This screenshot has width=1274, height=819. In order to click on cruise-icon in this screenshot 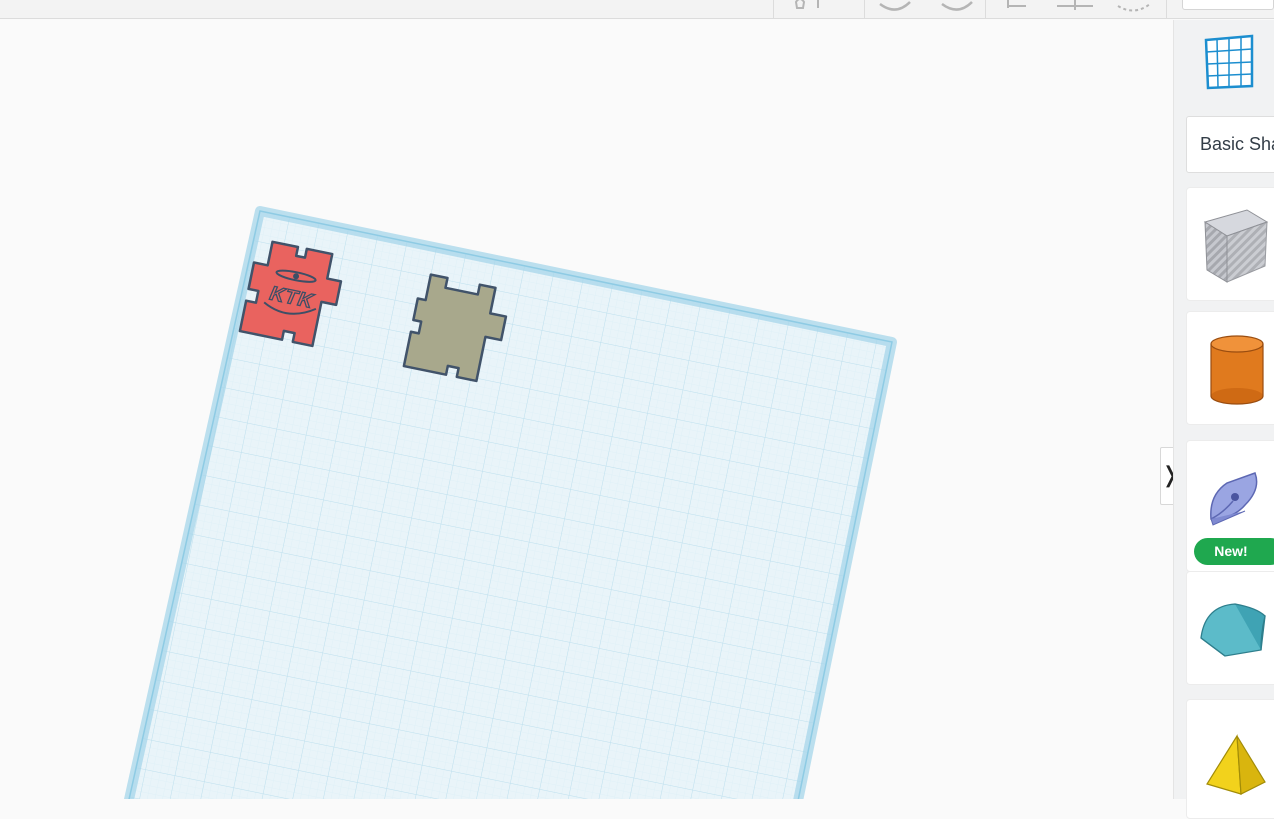, I will do `click(1134, 9)`.